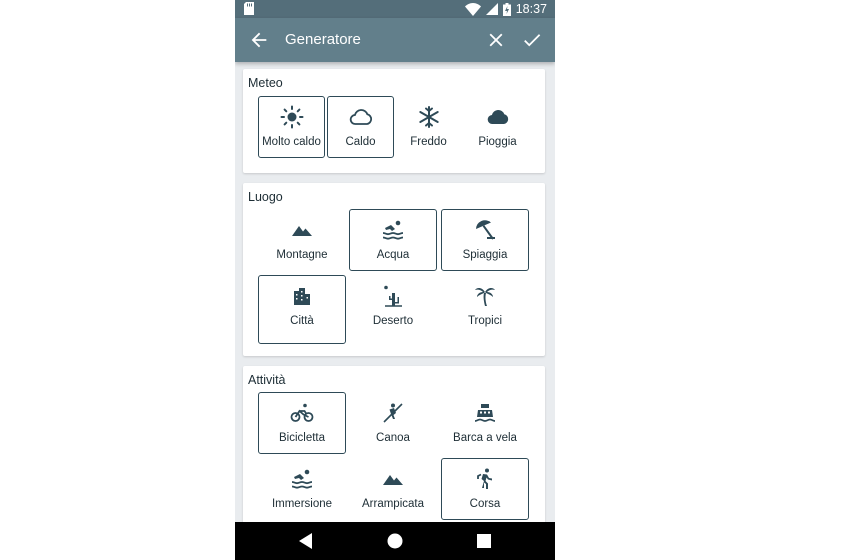 The height and width of the screenshot is (560, 850). Describe the element at coordinates (485, 296) in the screenshot. I see `palm-tree-icon` at that location.